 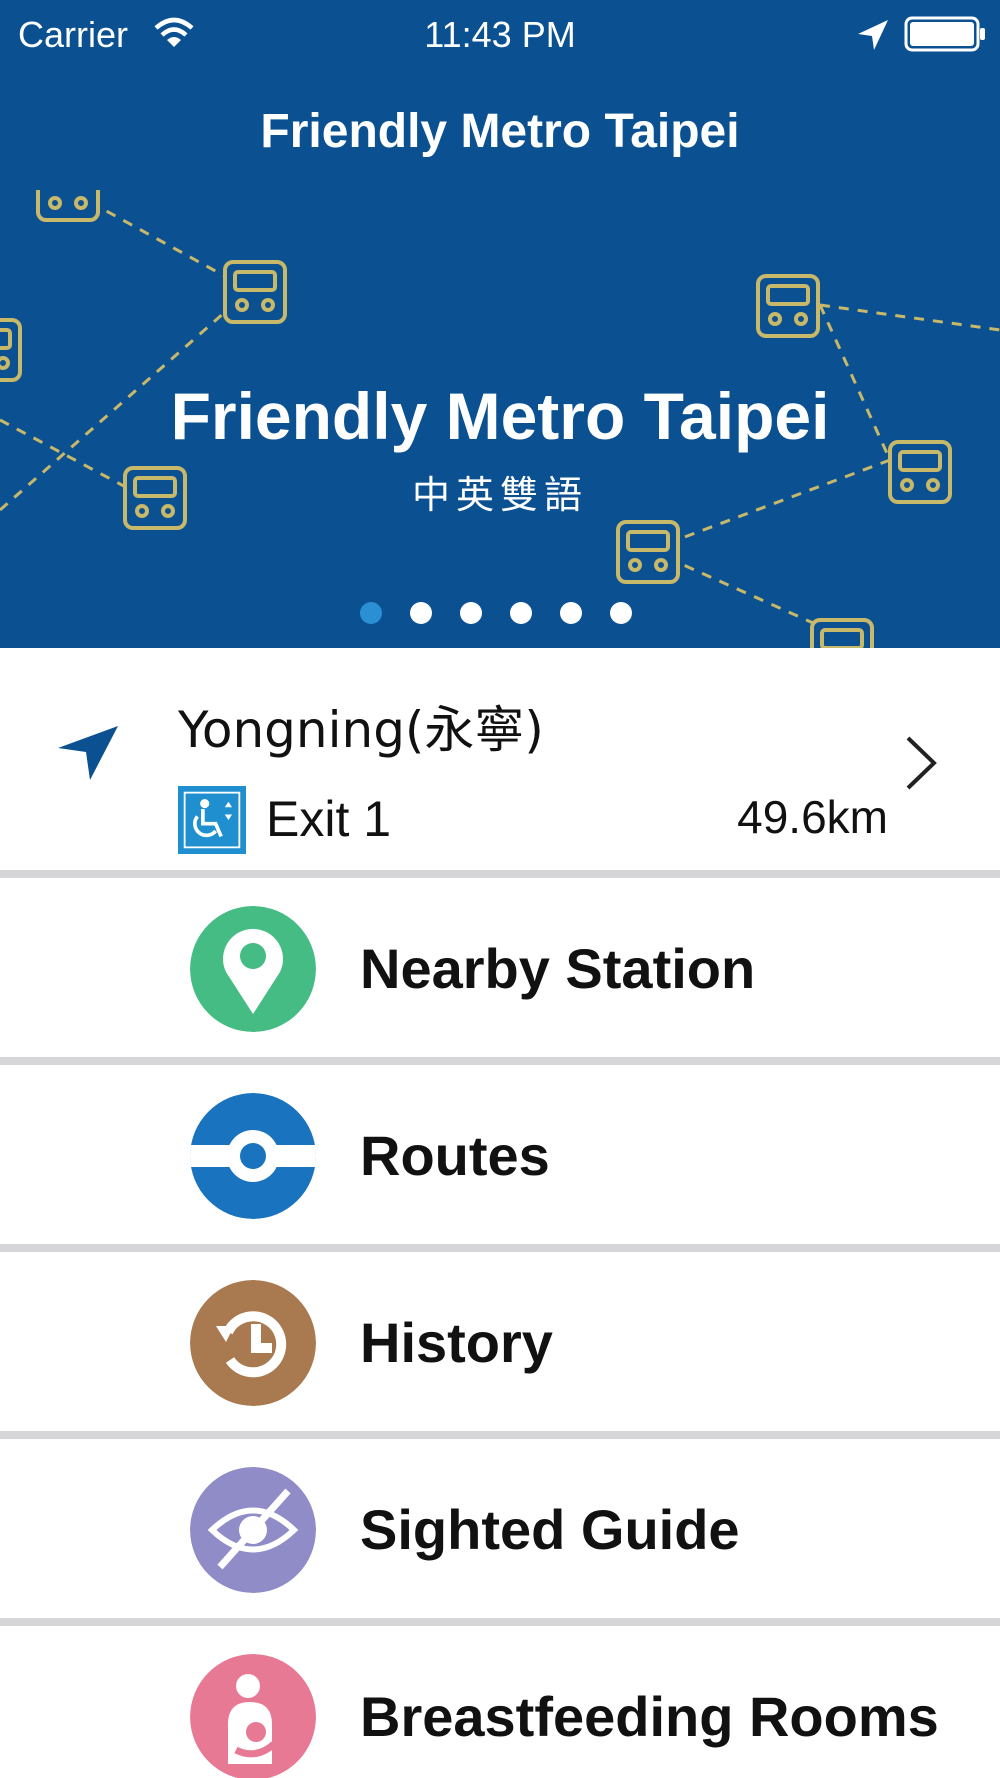 What do you see at coordinates (649, 1716) in the screenshot?
I see `menu-label: Breastfeeding Rooms` at bounding box center [649, 1716].